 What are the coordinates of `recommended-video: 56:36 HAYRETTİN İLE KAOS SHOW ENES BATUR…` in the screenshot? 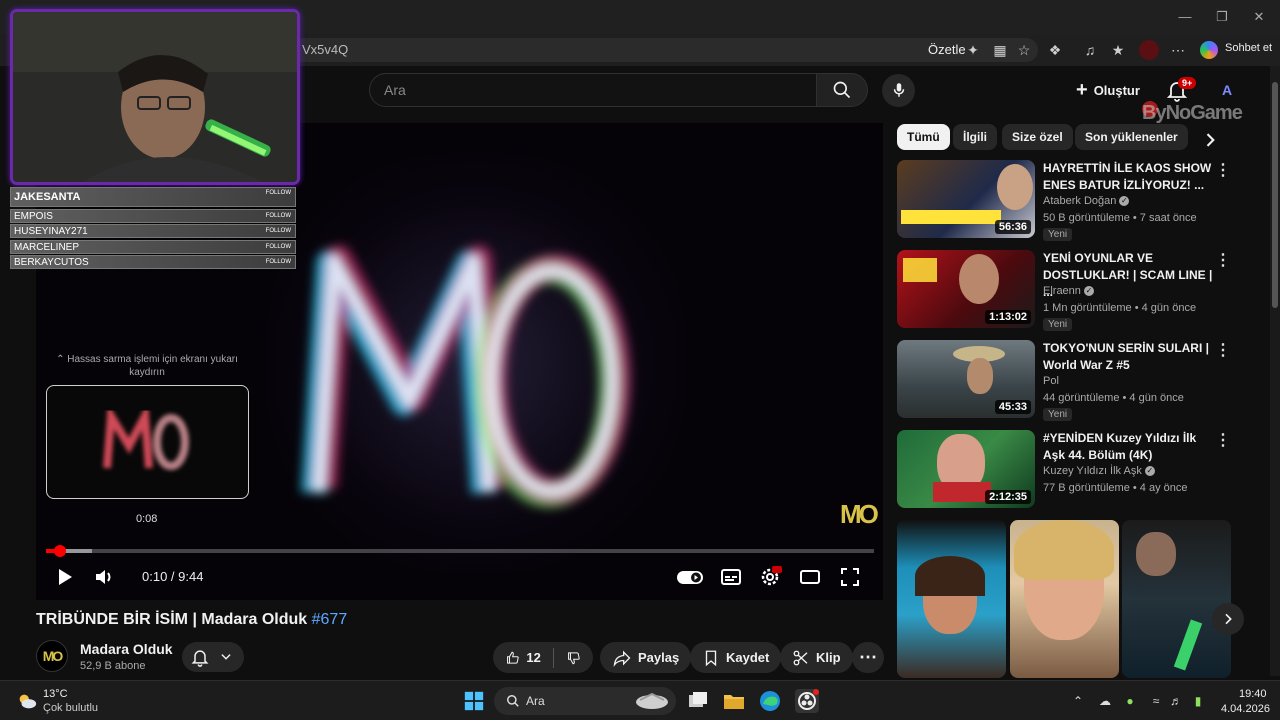 It's located at (1067, 200).